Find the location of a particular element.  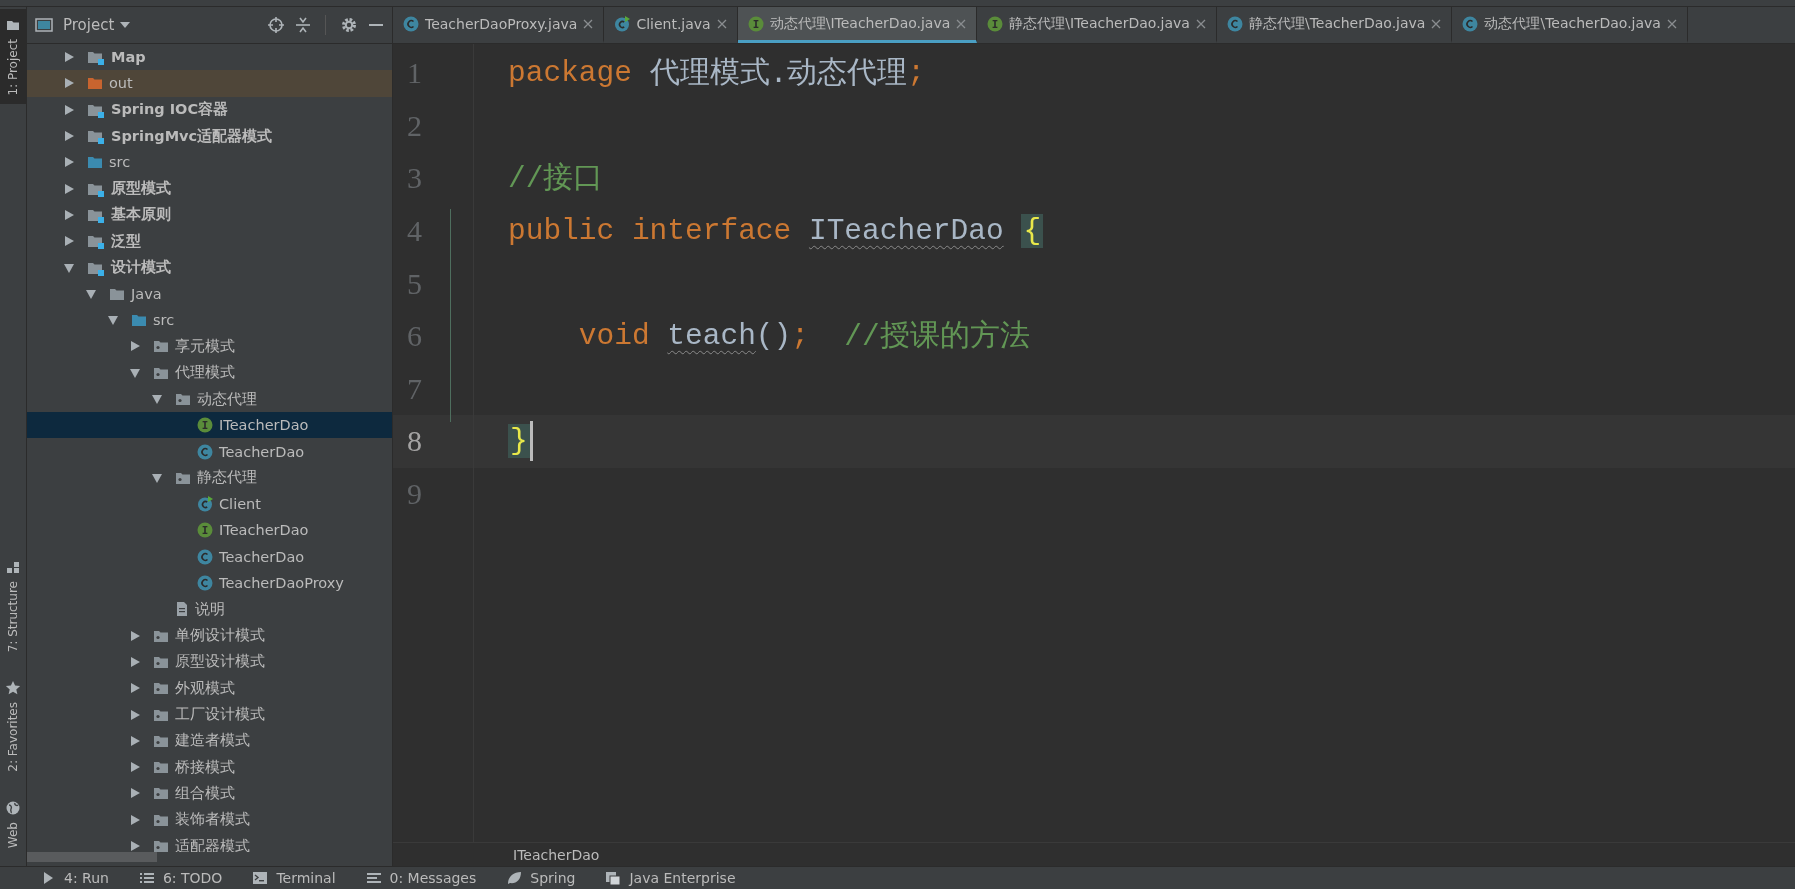

tree-item: 工厂设计模式 is located at coordinates (209, 714).